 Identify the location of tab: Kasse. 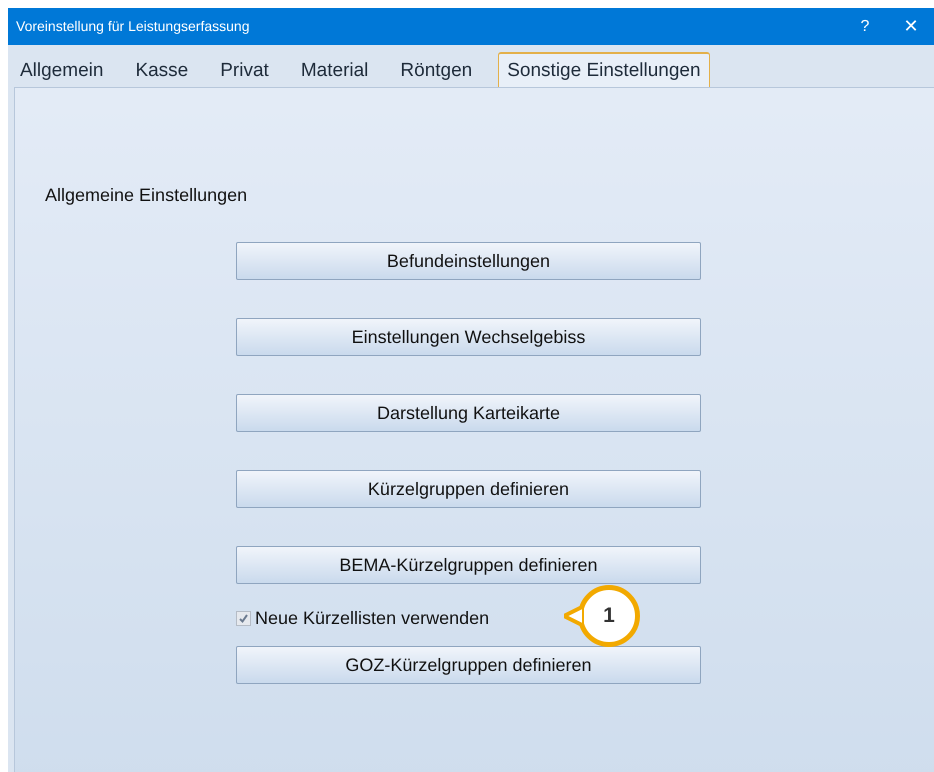
(161, 71).